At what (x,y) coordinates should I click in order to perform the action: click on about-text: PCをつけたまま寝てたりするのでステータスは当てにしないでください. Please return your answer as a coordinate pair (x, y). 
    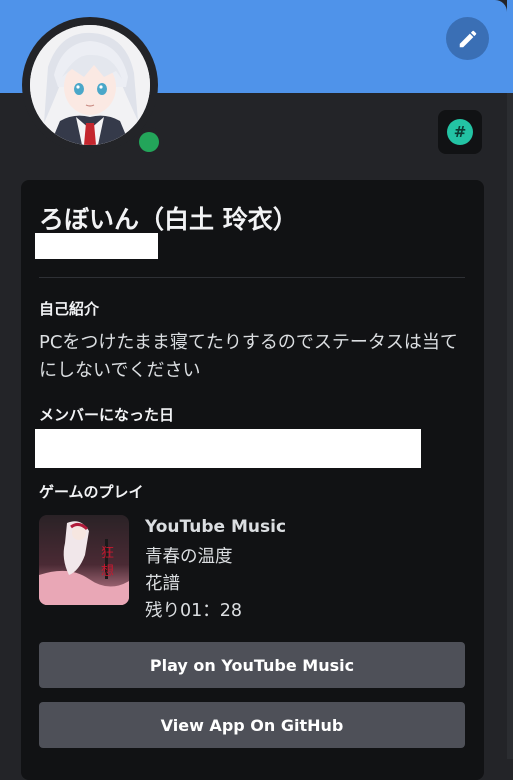
    Looking at the image, I should click on (248, 356).